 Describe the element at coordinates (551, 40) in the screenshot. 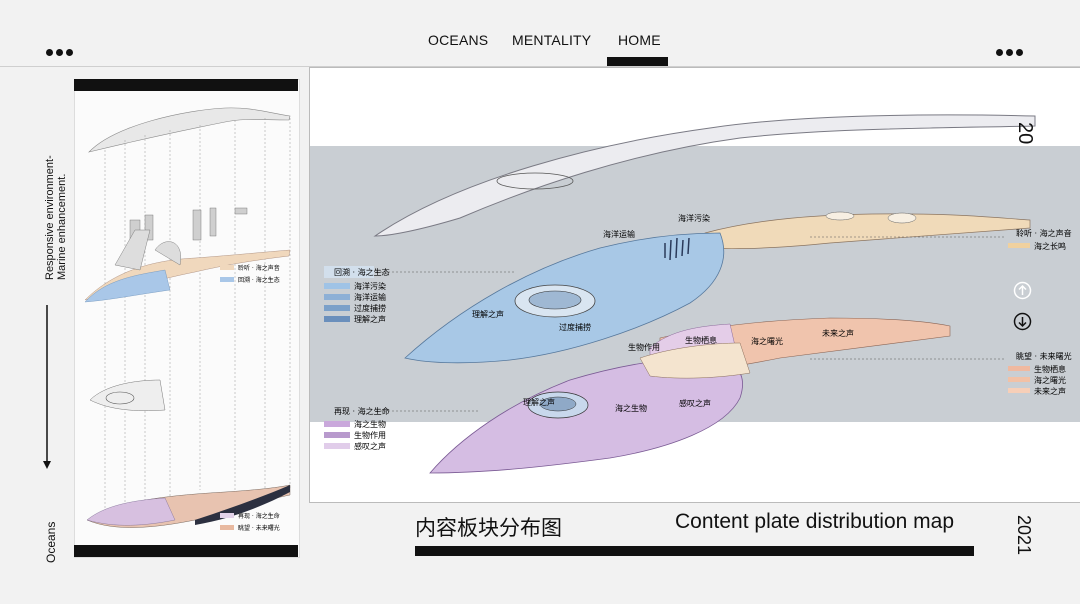

I see `nav-mentality: MENTALITY` at that location.